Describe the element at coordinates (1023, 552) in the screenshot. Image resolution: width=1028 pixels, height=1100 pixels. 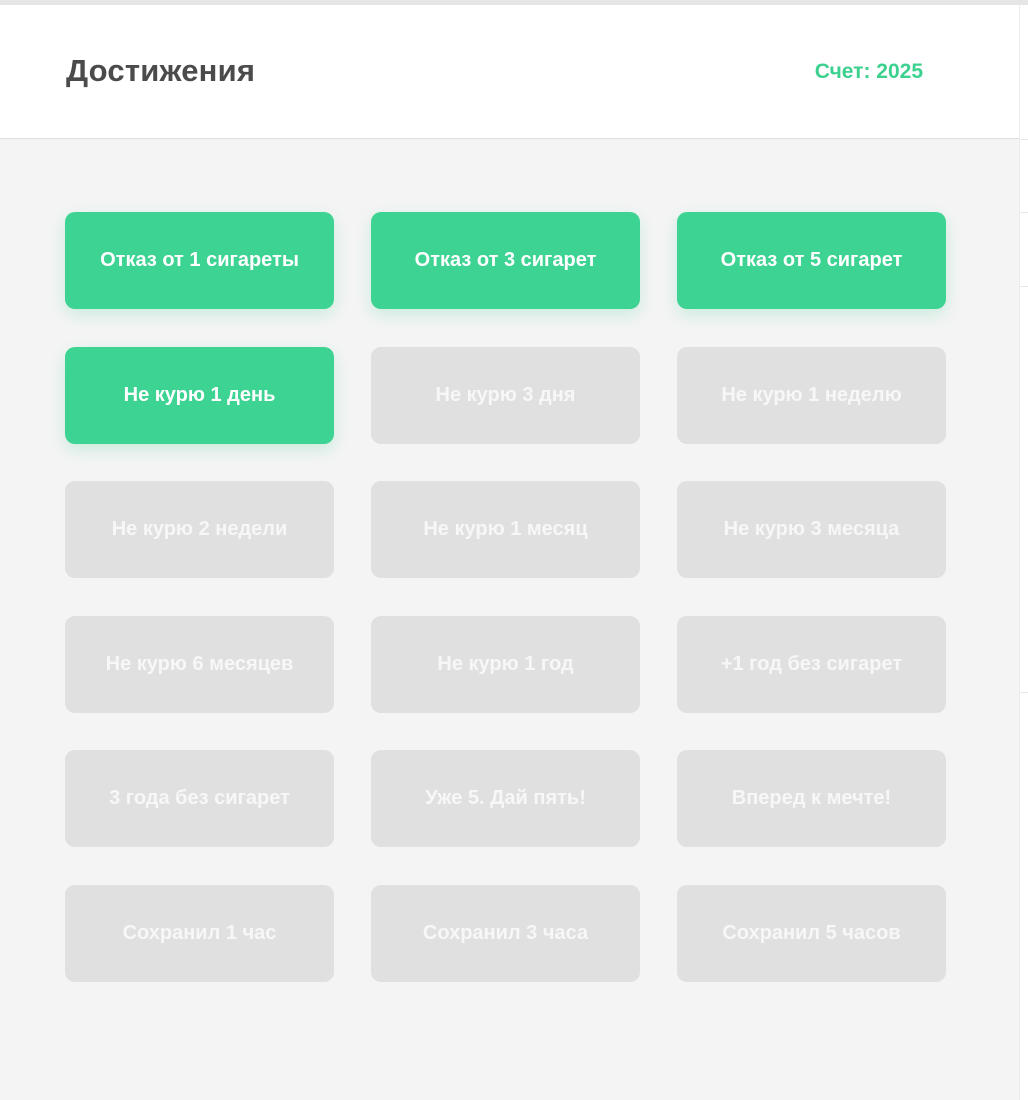
I see `scrollbar-track` at that location.